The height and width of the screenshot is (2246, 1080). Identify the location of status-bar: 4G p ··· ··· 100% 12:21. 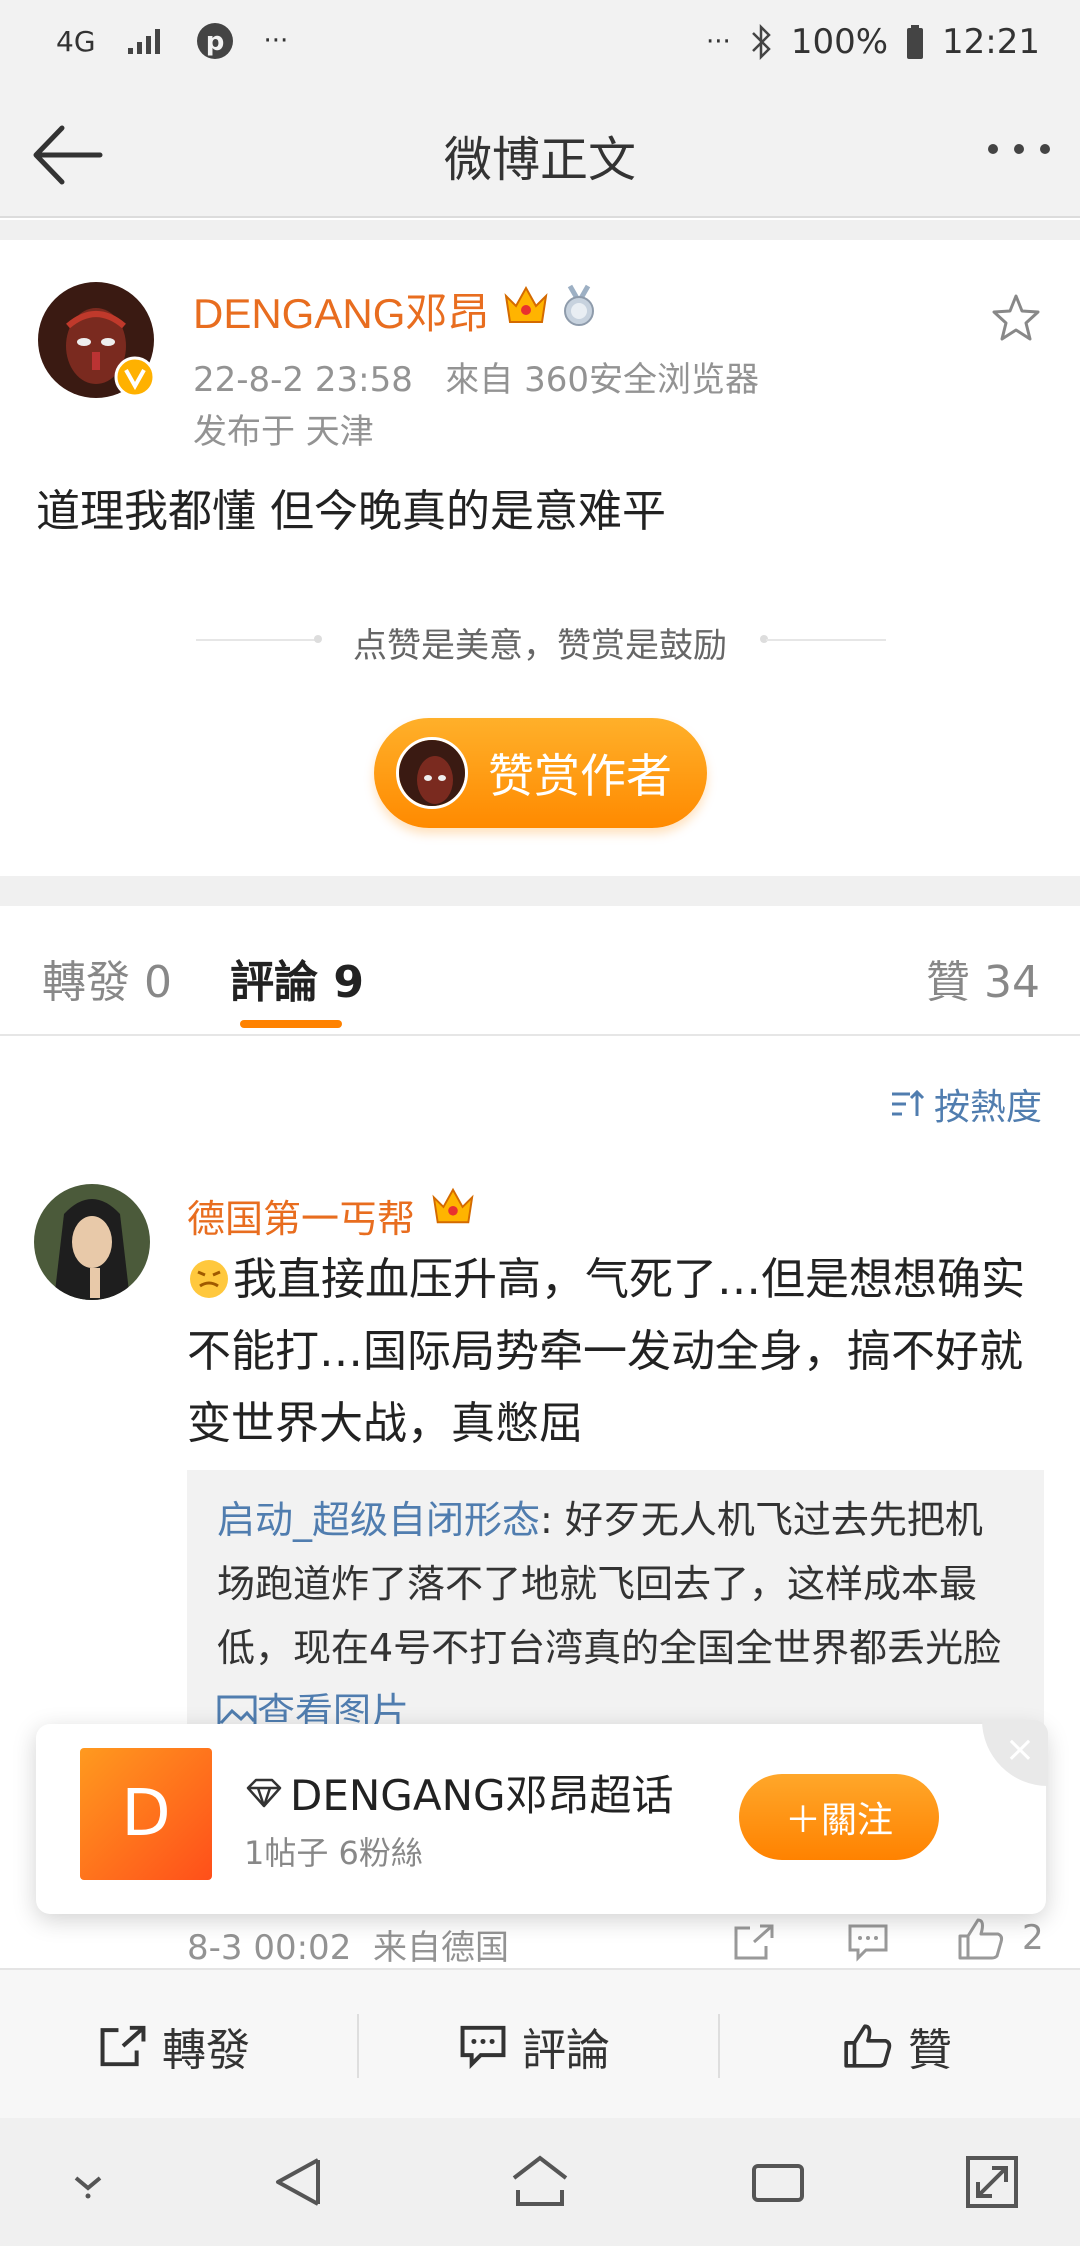
(540, 45).